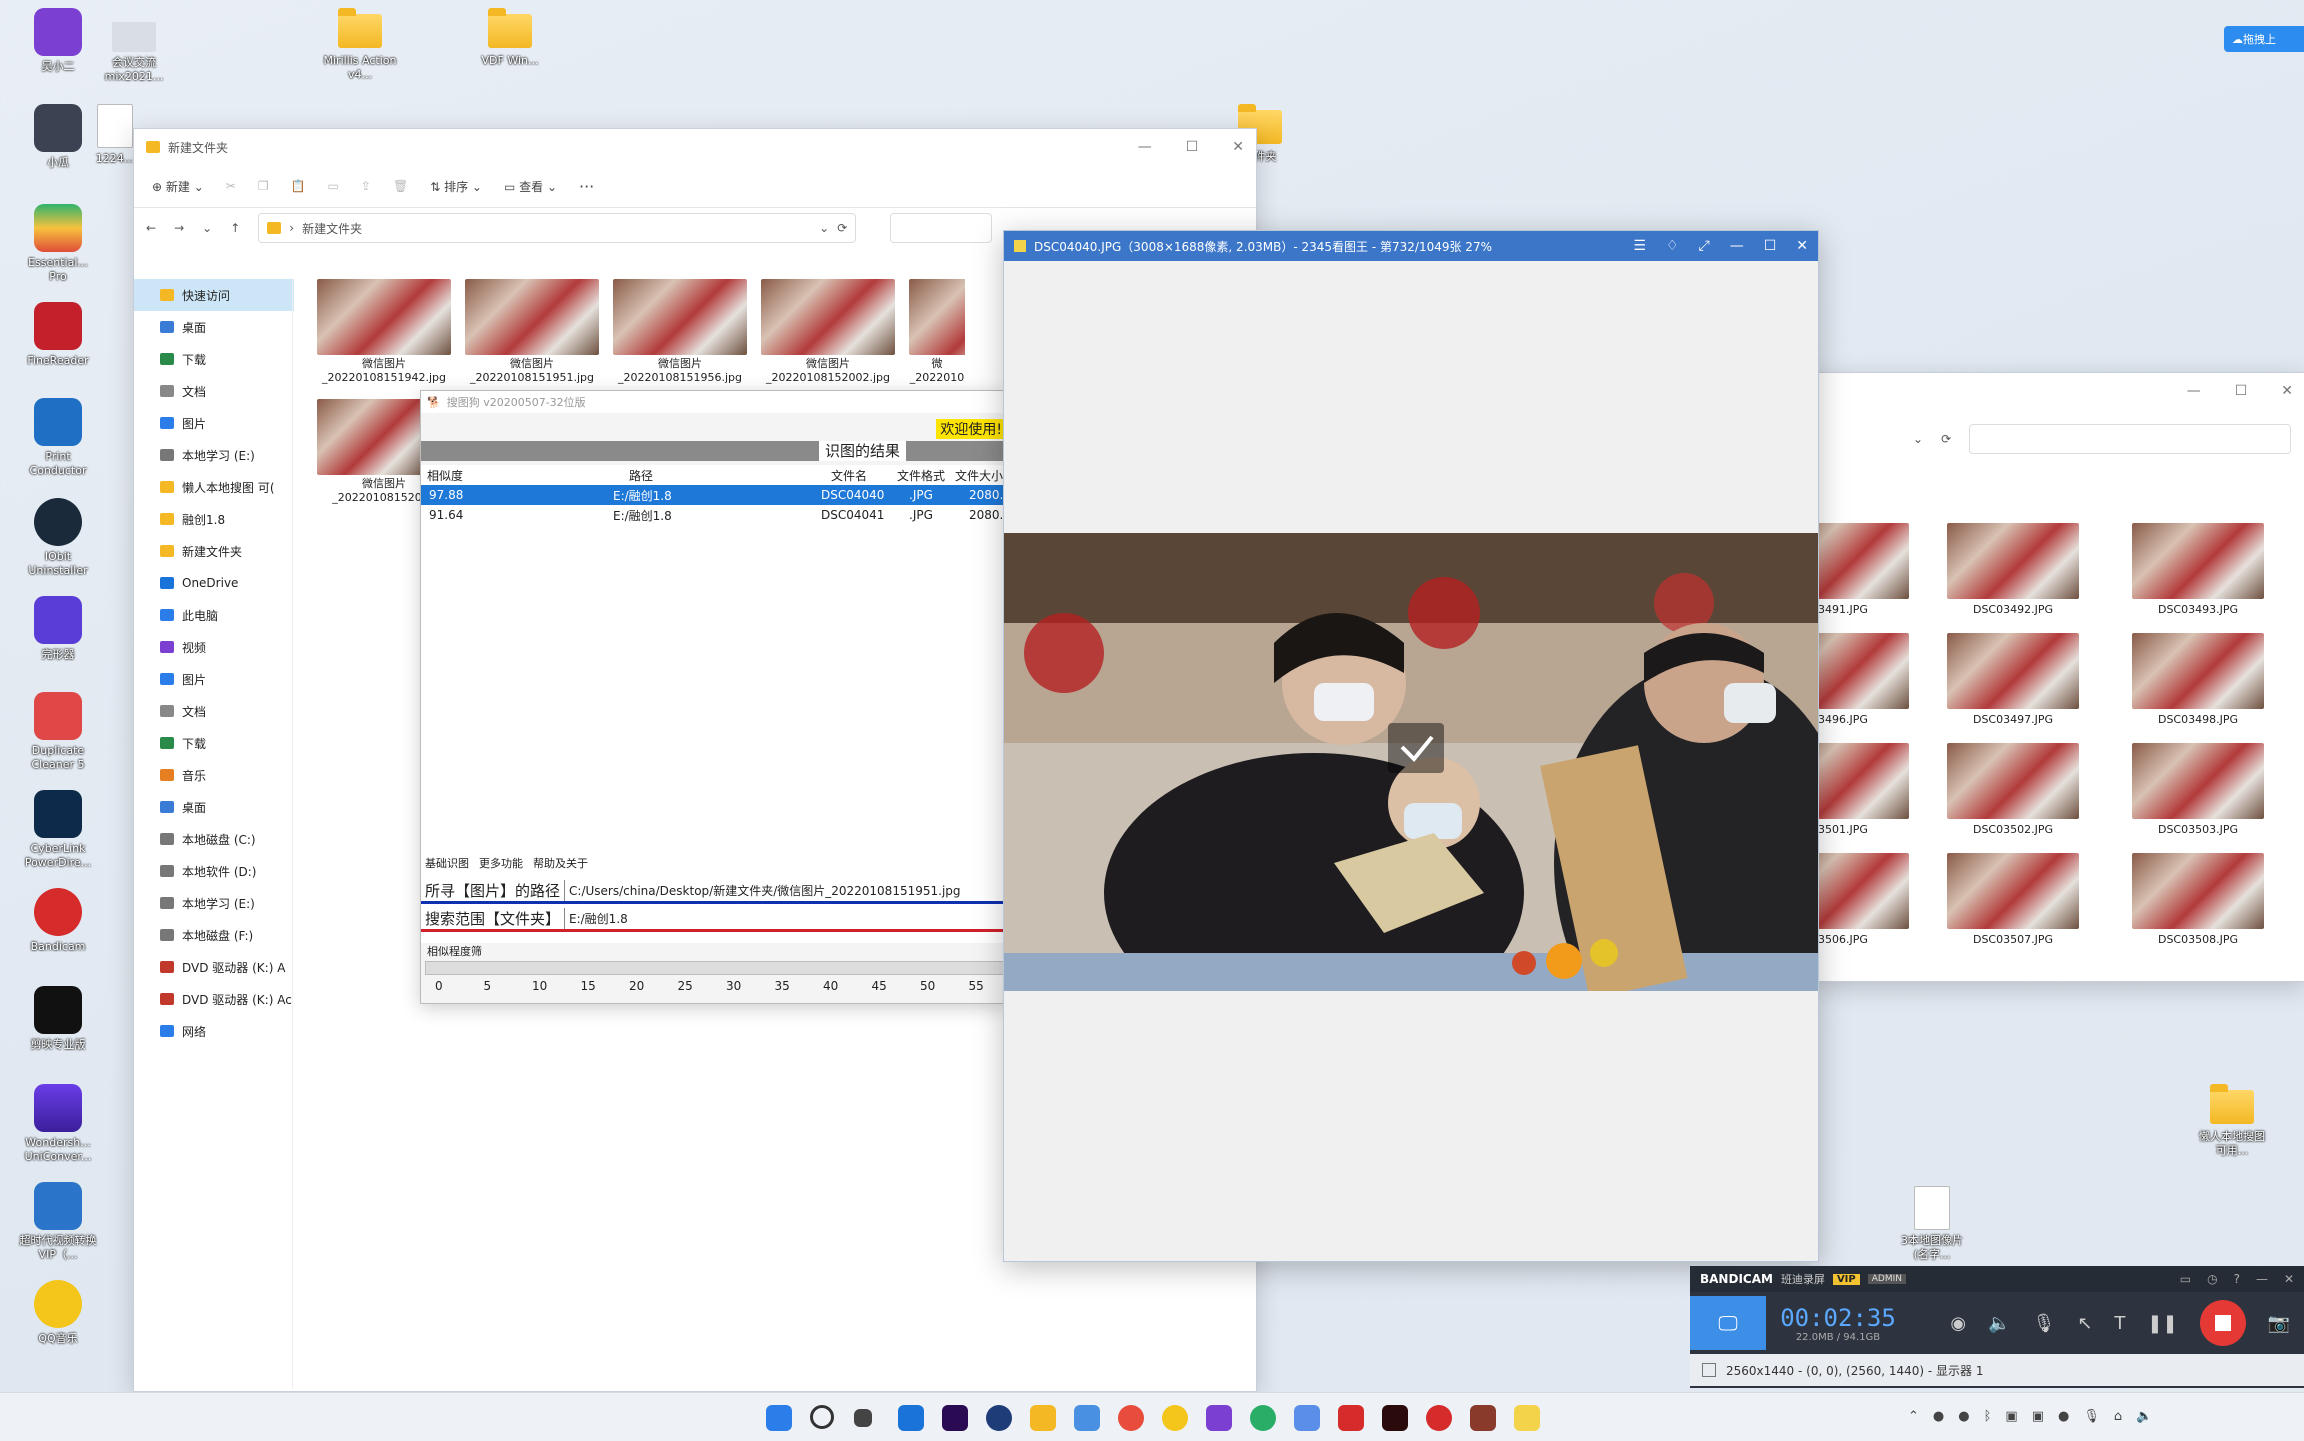 This screenshot has height=1441, width=2304. Describe the element at coordinates (557, 228) in the screenshot. I see `address-bar: › 新建文件夹 ⌄ ⟳` at that location.